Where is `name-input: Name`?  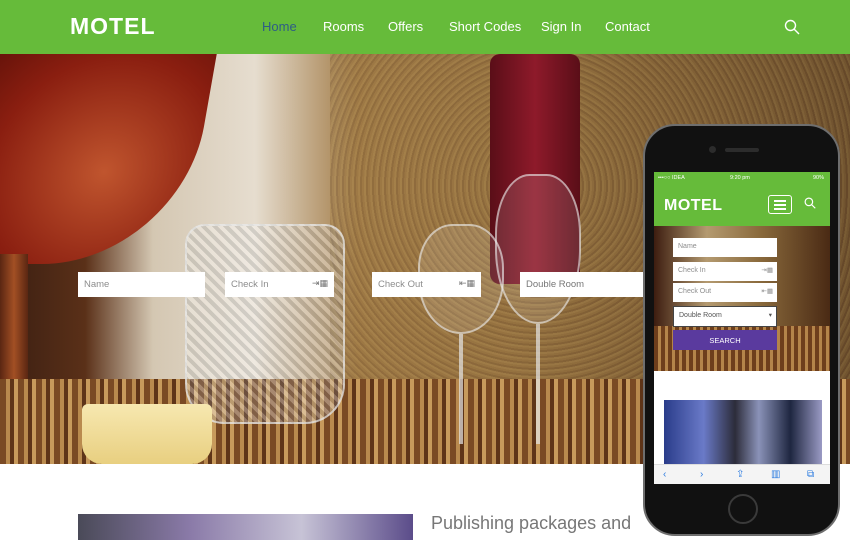
name-input: Name is located at coordinates (141, 284).